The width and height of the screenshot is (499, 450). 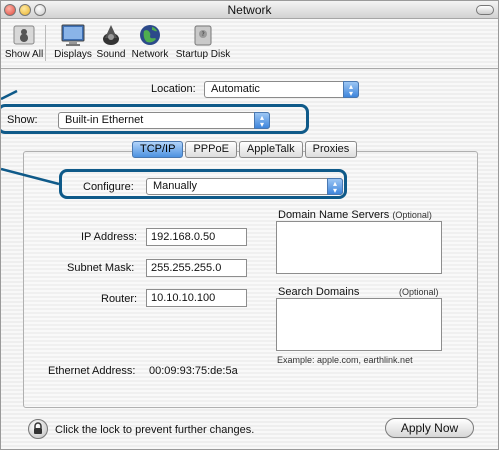 What do you see at coordinates (193, 371) in the screenshot?
I see `ethernet-address-value: 00:09:93:75:de:5a` at bounding box center [193, 371].